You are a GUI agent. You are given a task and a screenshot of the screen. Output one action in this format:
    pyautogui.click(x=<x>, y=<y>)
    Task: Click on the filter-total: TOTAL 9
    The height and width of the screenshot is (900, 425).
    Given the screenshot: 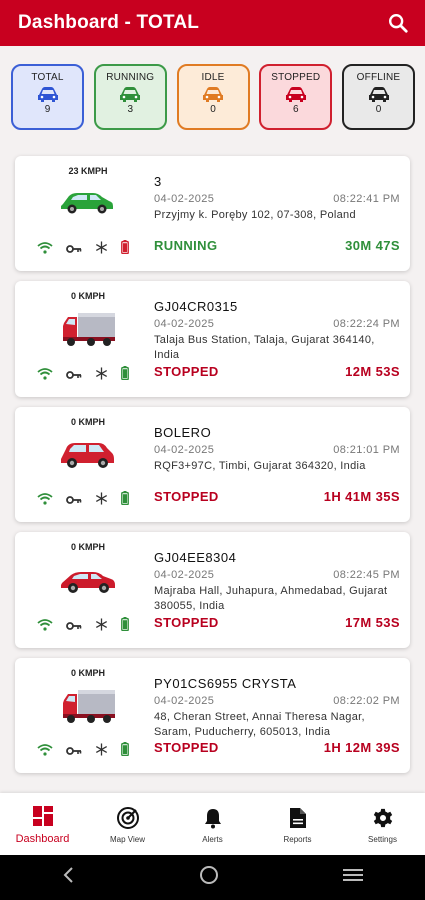 What is the action you would take?
    pyautogui.click(x=47, y=97)
    